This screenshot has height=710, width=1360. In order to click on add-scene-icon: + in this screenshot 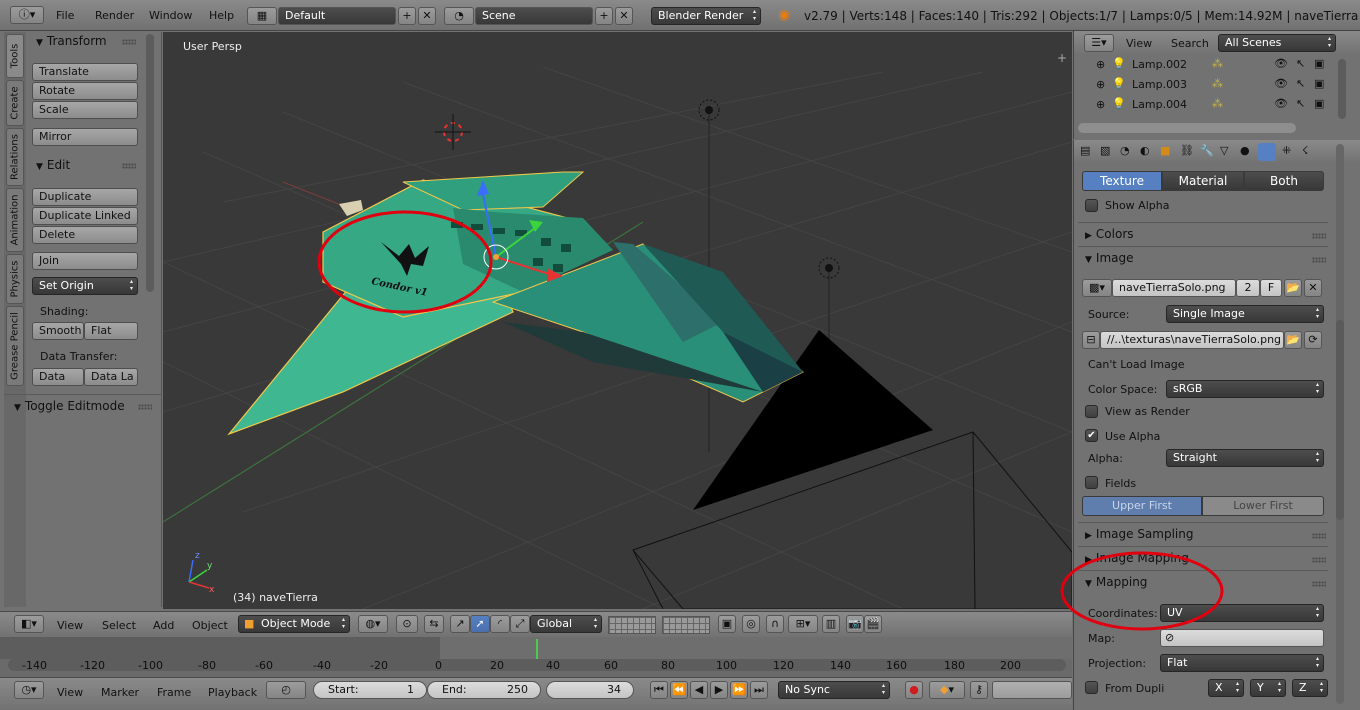, I will do `click(604, 16)`.